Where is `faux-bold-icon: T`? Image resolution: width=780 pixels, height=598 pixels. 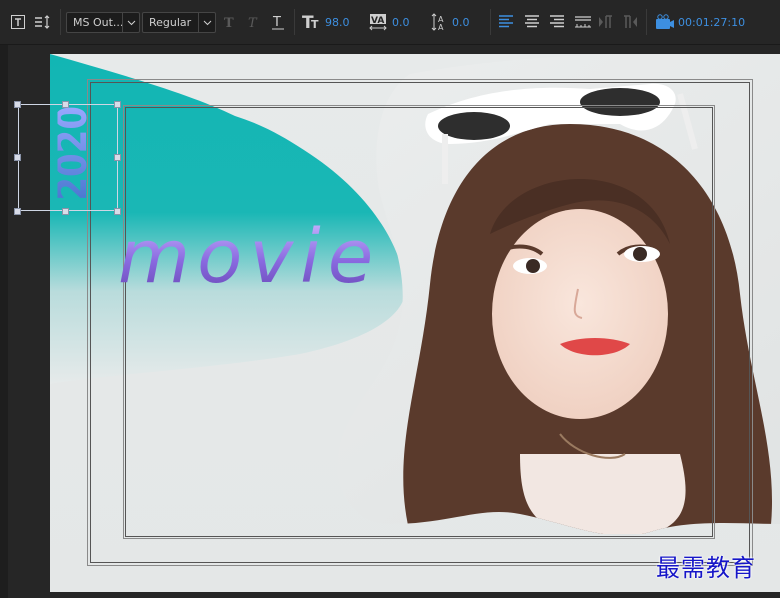 faux-bold-icon: T is located at coordinates (229, 22).